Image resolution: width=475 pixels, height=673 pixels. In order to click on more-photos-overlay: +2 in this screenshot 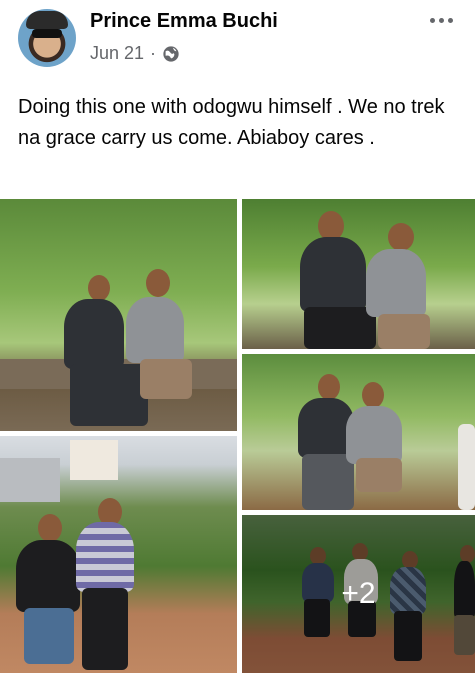, I will do `click(358, 594)`.